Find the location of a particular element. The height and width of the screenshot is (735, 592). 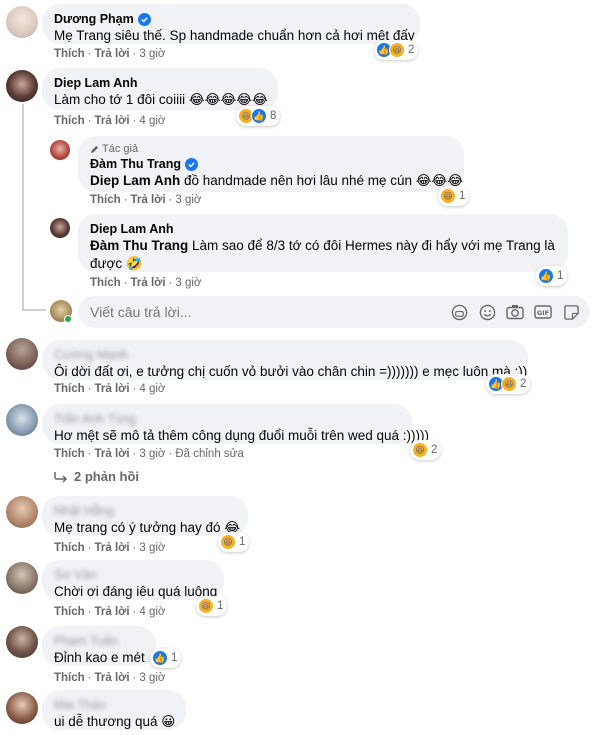

reply-input is located at coordinates (270, 312).